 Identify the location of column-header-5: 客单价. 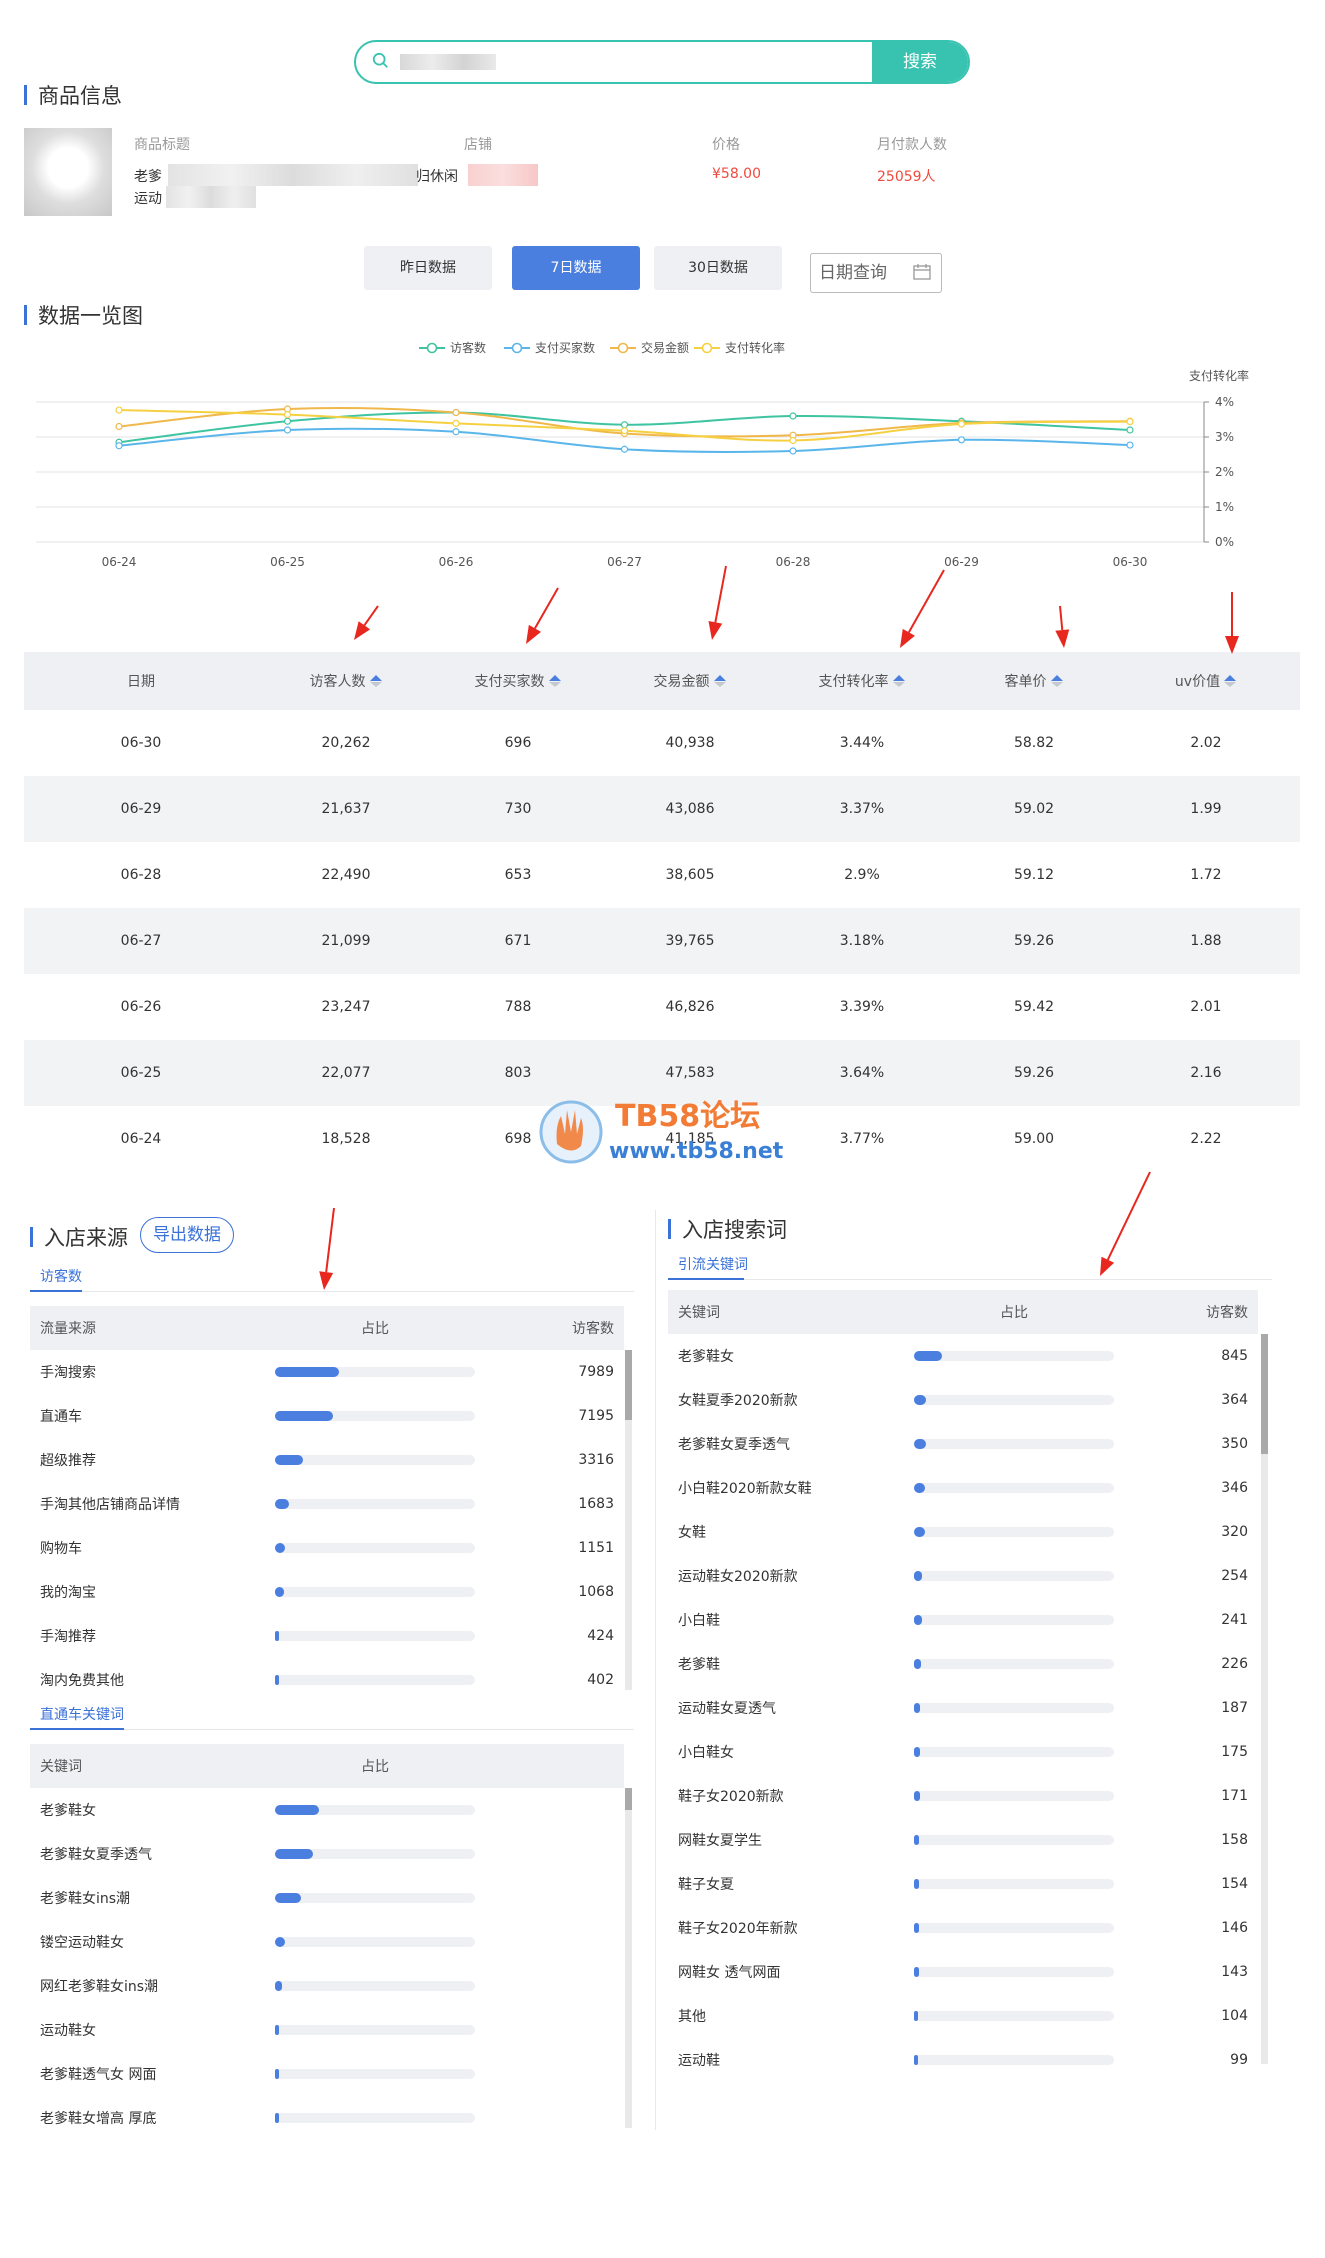
(1034, 681).